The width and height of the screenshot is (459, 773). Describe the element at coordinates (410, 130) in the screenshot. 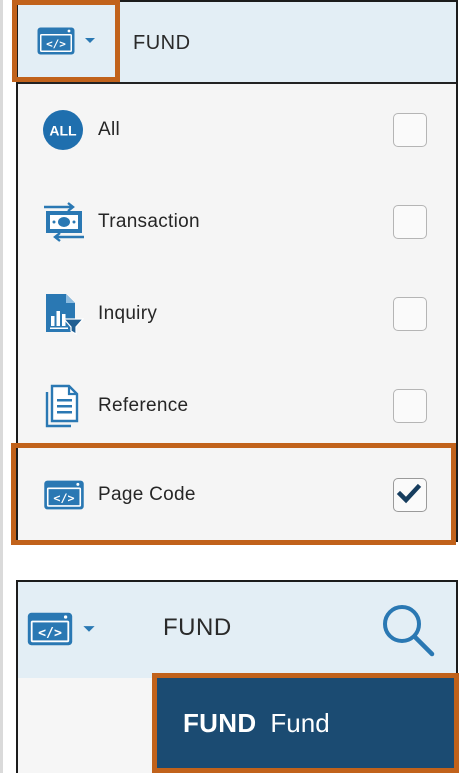

I see `filter-checkbox-all` at that location.